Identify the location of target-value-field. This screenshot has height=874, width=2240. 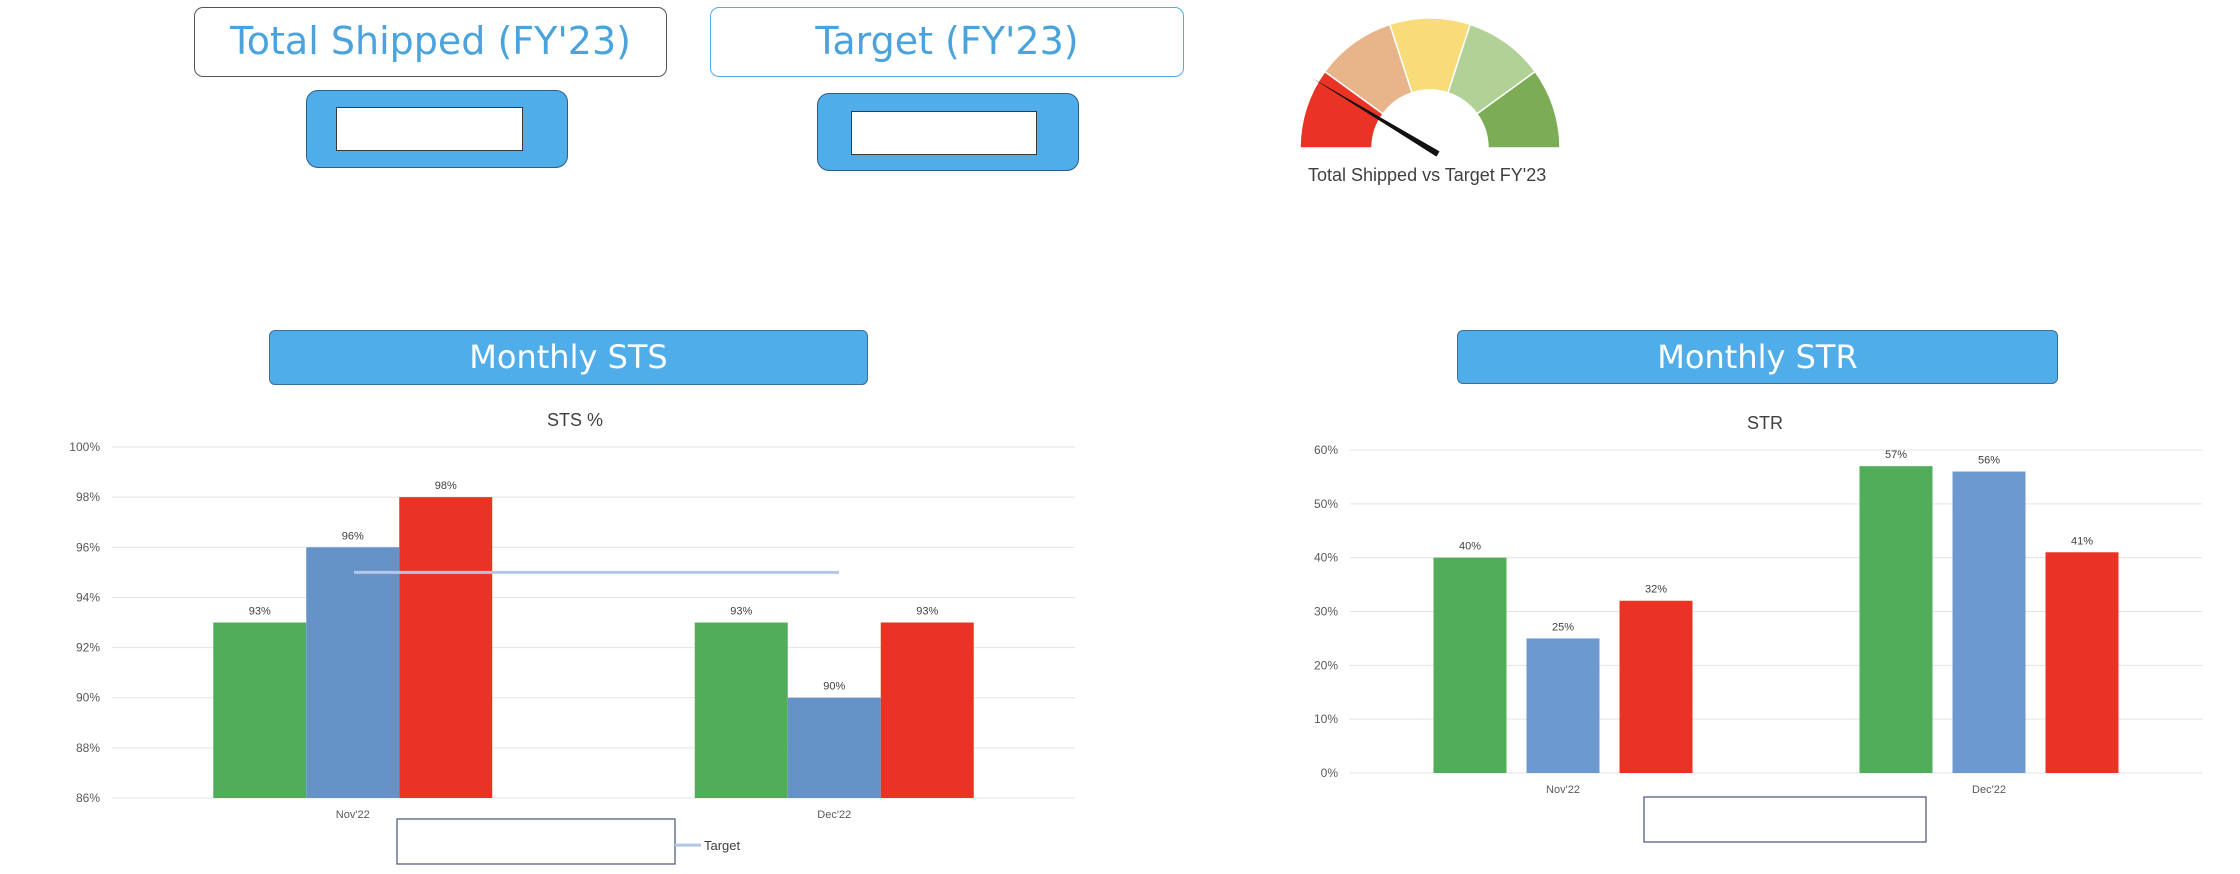
(944, 133).